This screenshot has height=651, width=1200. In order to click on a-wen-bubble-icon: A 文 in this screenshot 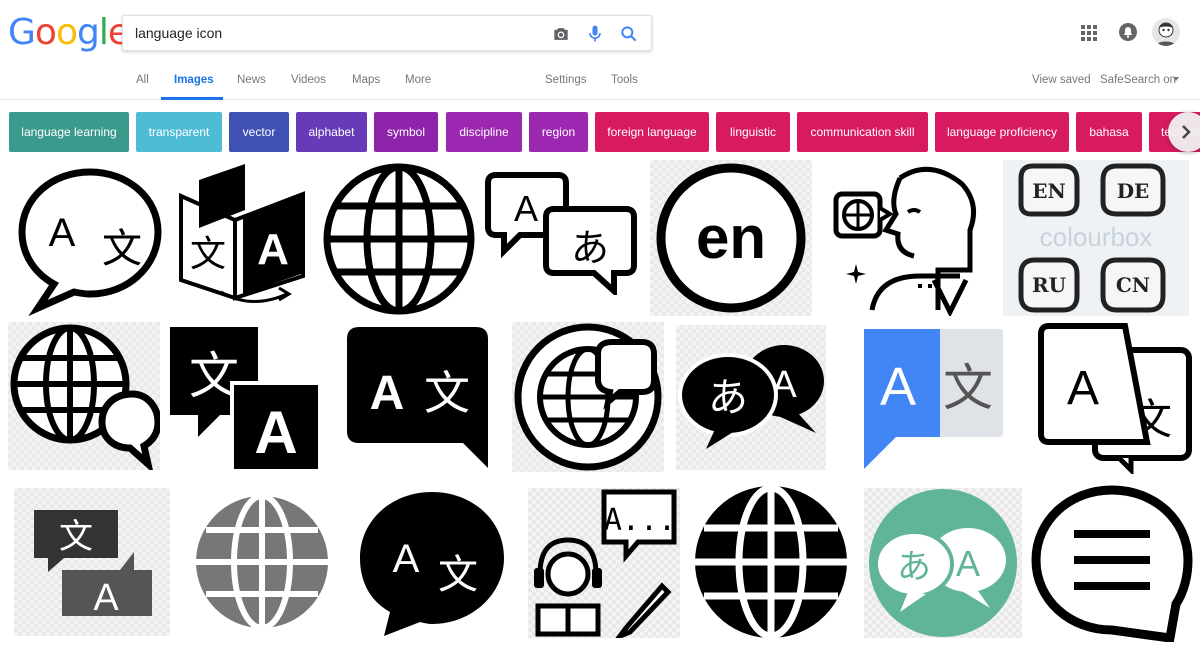, I will do `click(417, 397)`.